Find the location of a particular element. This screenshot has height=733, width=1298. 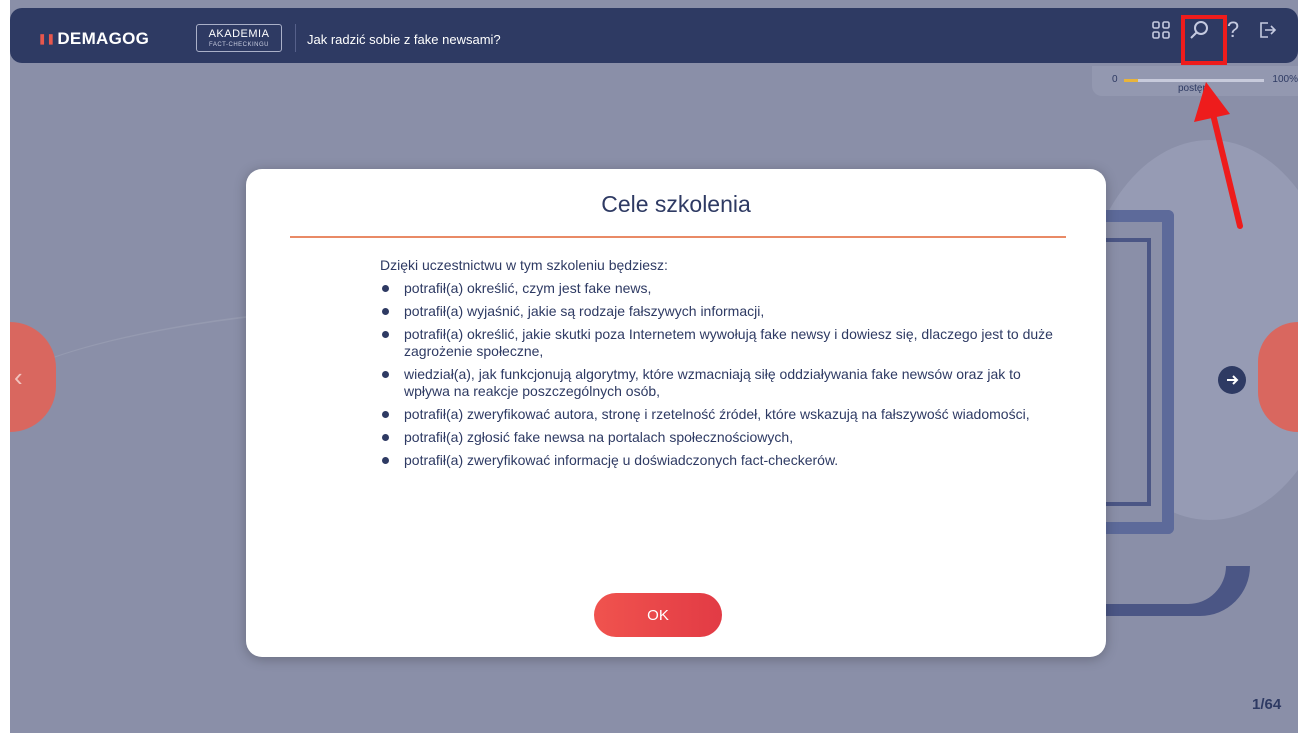

akademia-badge: AKADEMIA FACT-CHECKINGU is located at coordinates (239, 38).